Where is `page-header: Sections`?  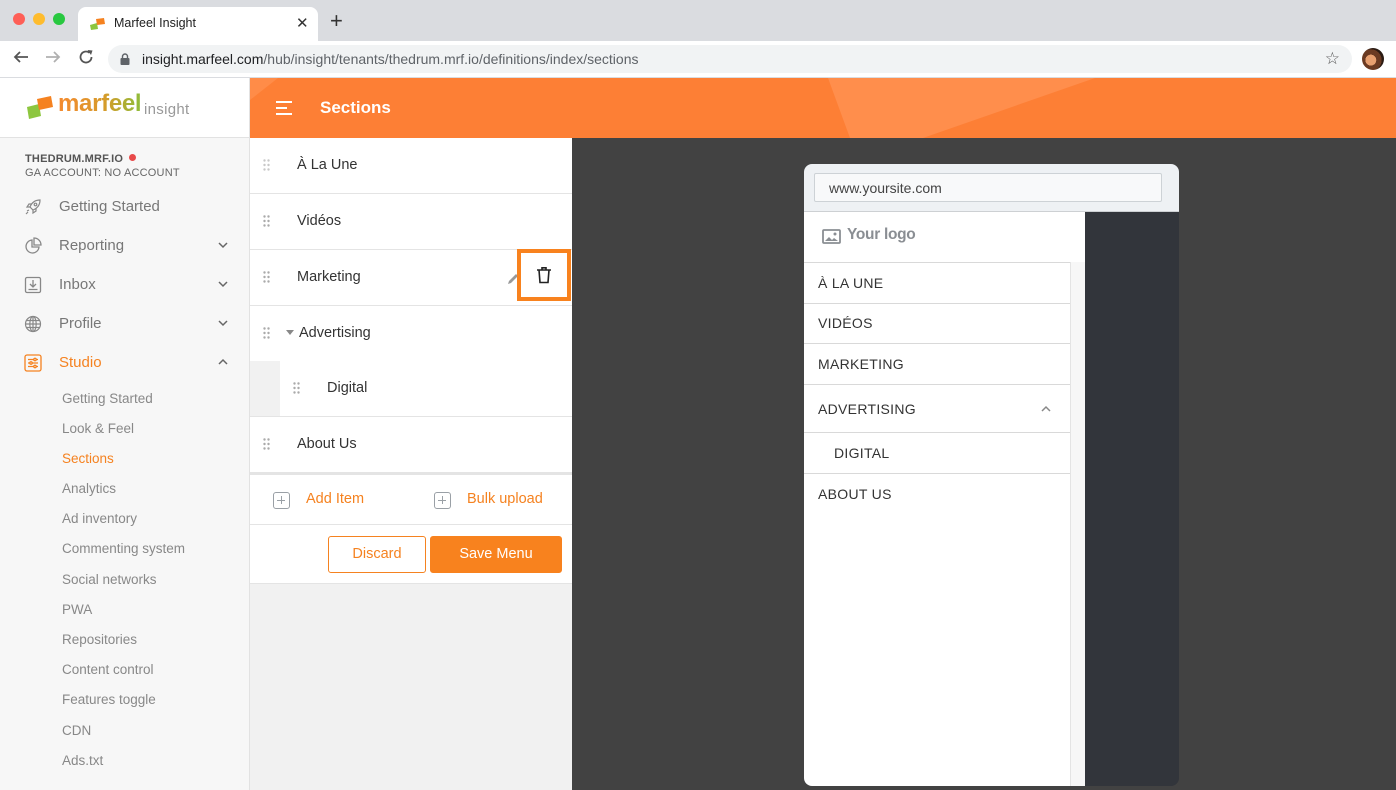 page-header: Sections is located at coordinates (823, 108).